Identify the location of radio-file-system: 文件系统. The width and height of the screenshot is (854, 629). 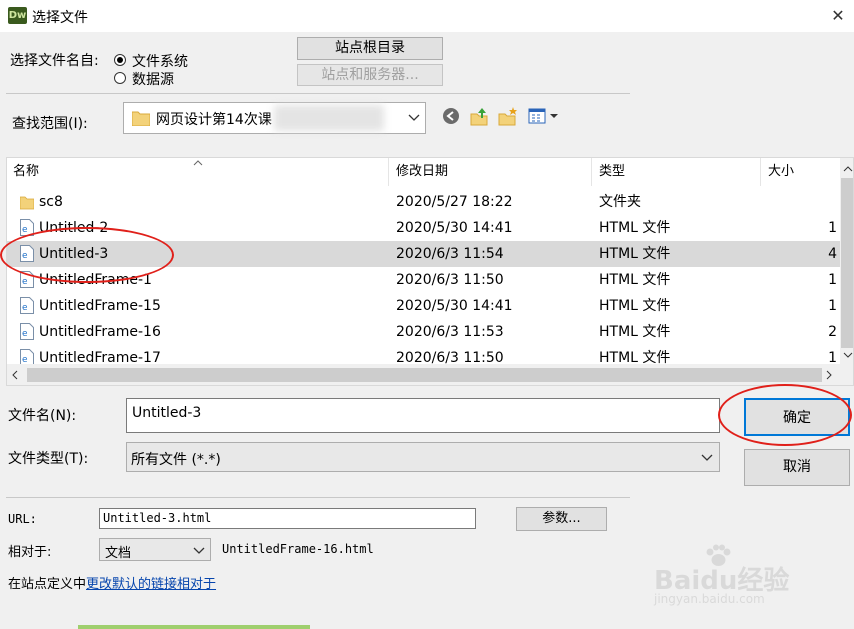
(169, 60).